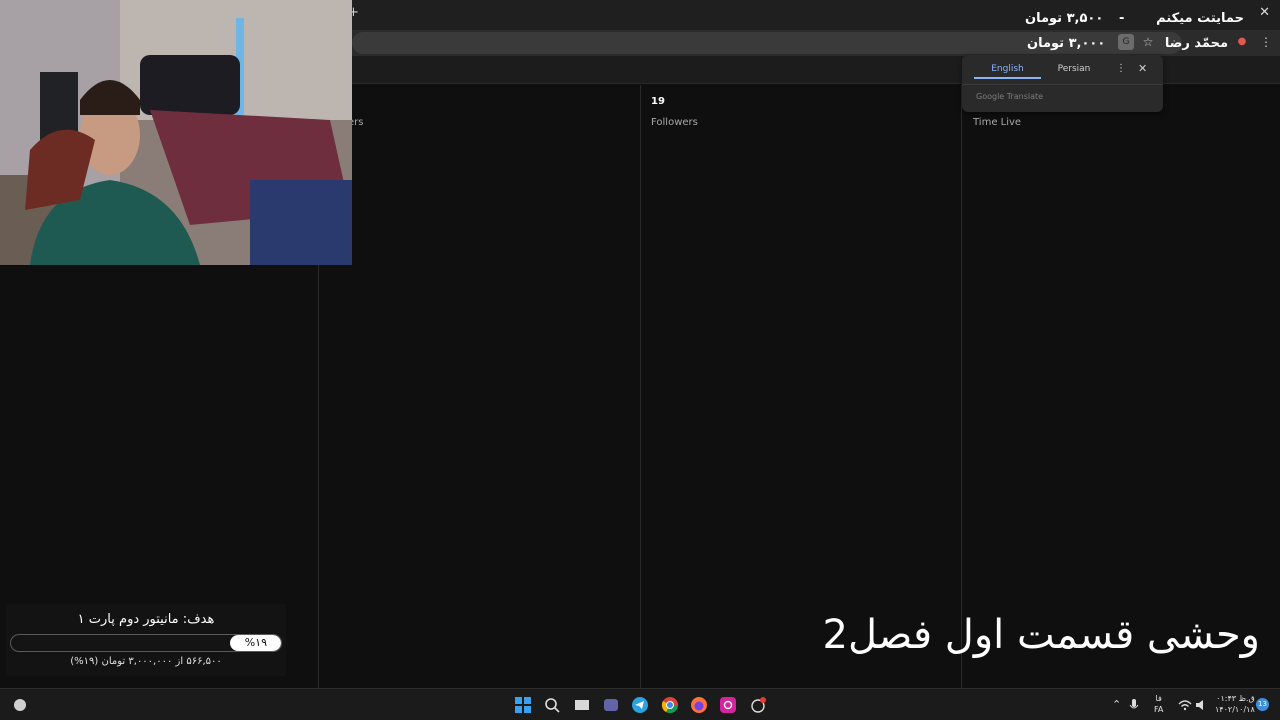 This screenshot has width=1280, height=720. I want to click on donation-name-2: محمّد رضا, so click(1196, 43).